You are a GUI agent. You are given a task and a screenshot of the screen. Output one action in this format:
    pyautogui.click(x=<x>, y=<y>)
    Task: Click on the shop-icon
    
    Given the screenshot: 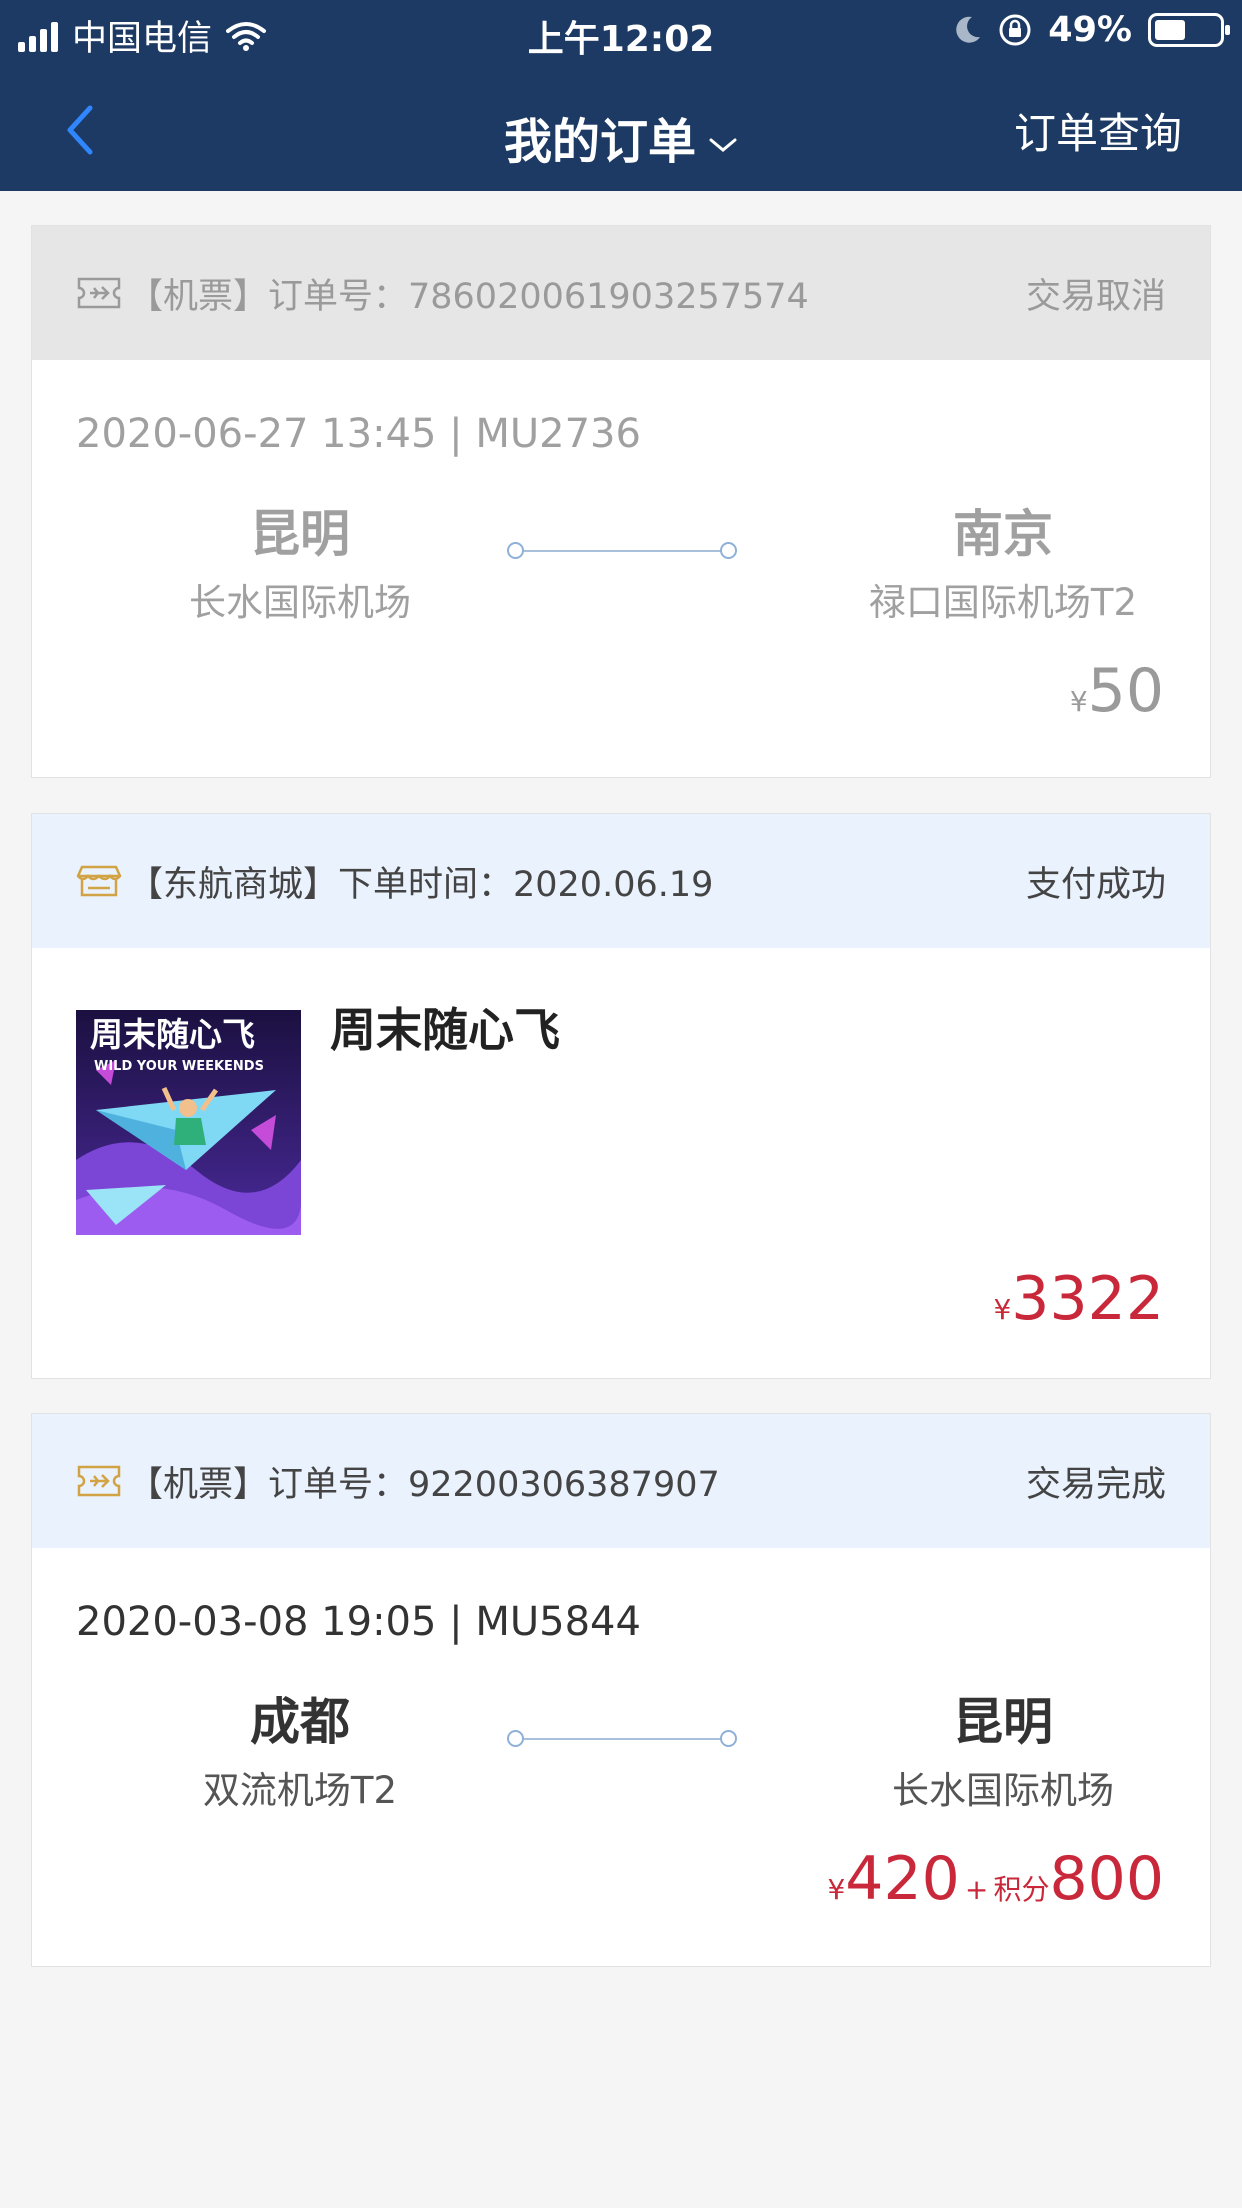 What is the action you would take?
    pyautogui.click(x=99, y=881)
    